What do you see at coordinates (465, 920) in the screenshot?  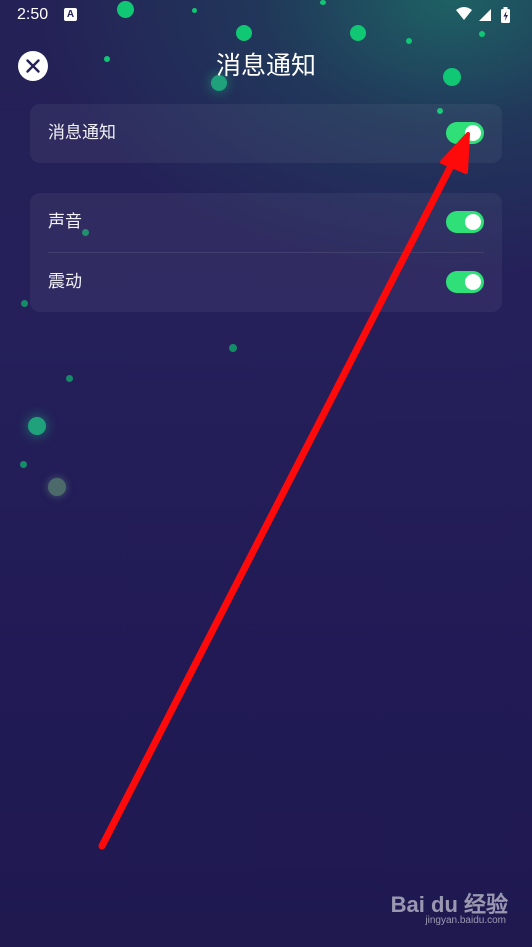 I see `watermark-sub: jingyan.baidu.com` at bounding box center [465, 920].